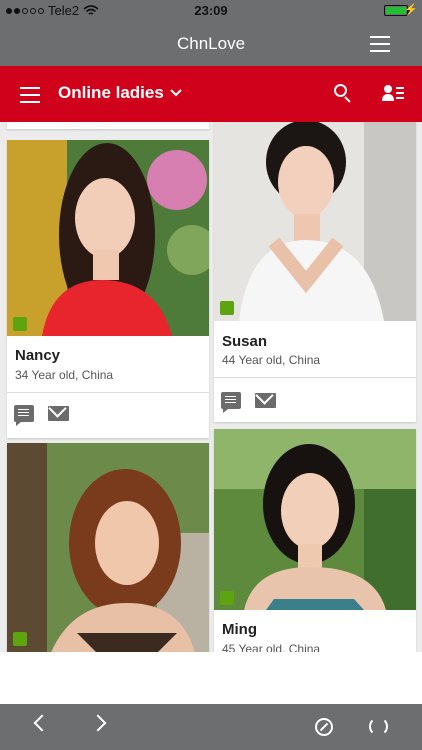 The height and width of the screenshot is (750, 422). I want to click on profile-name: Nancy, so click(38, 355).